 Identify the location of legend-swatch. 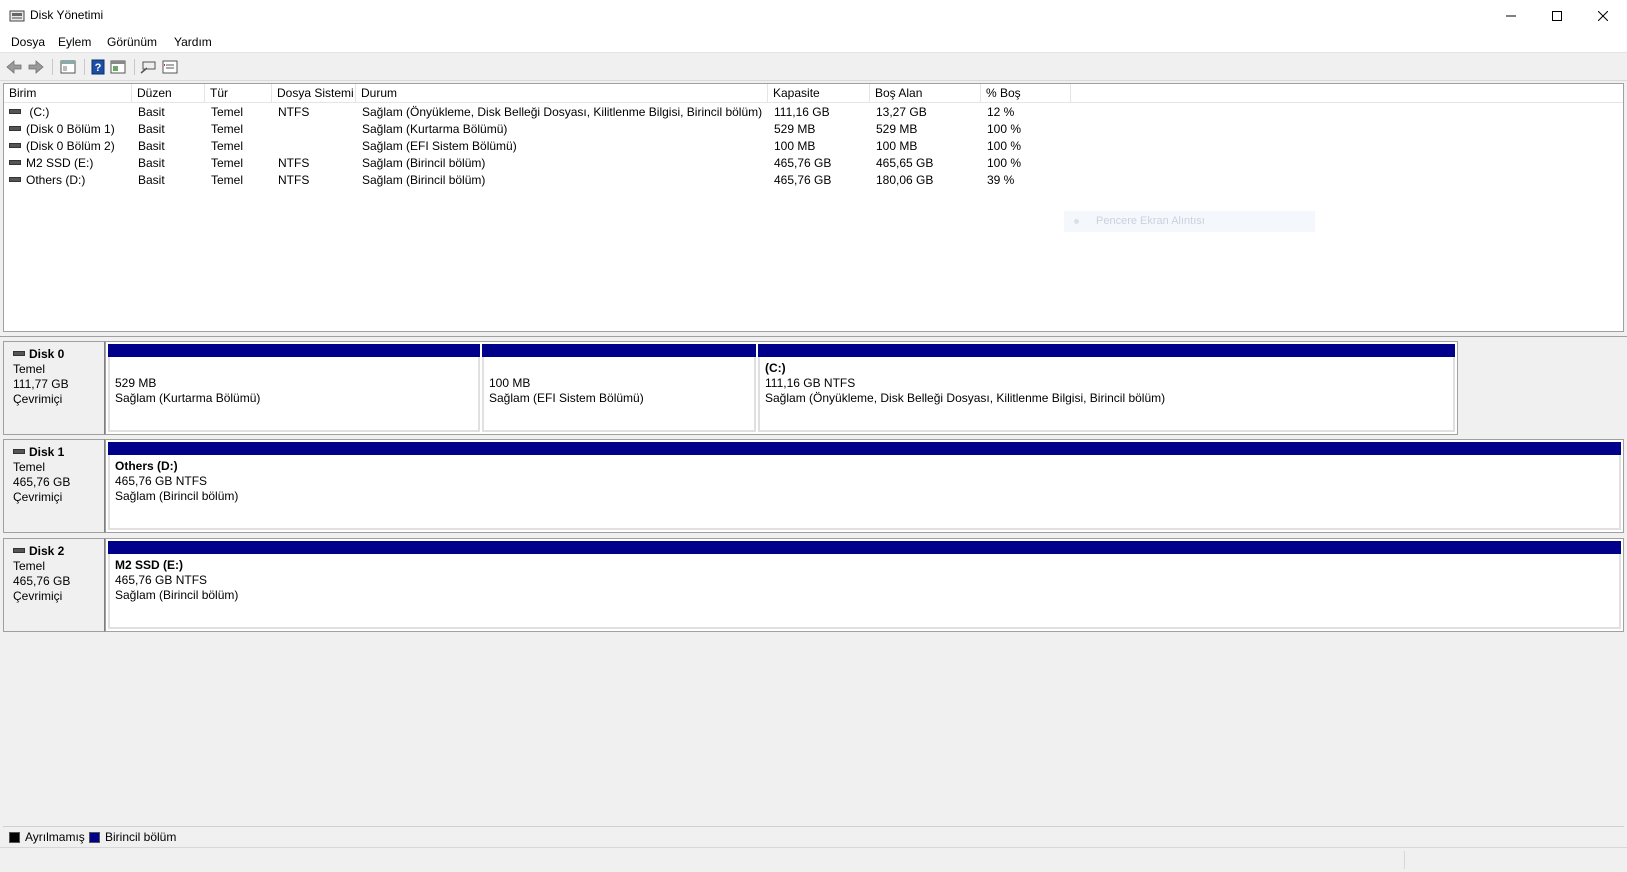
(14, 837).